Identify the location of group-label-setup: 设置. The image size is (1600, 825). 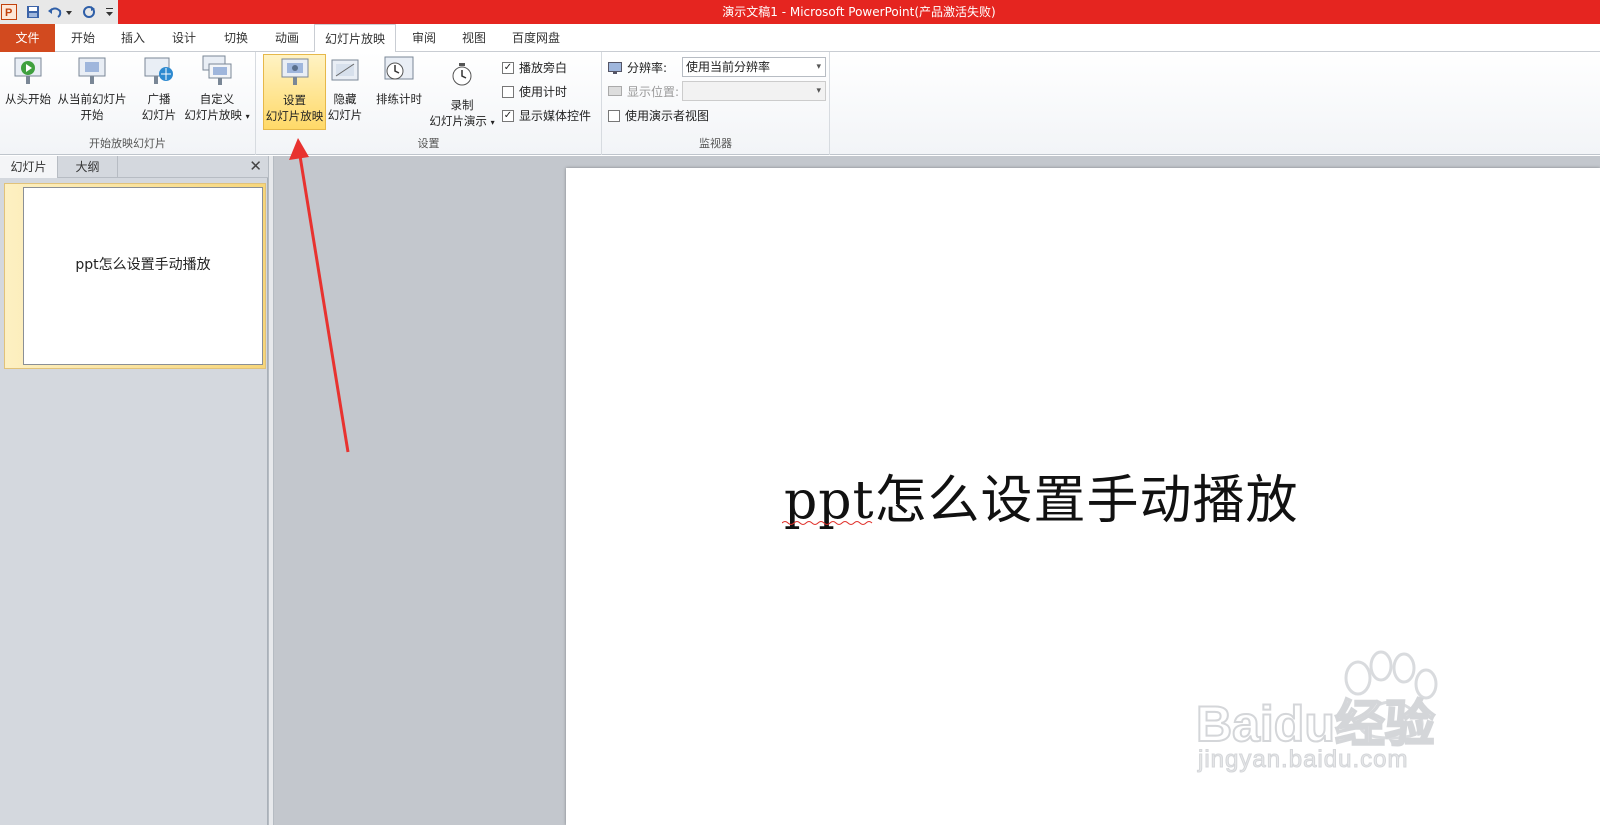
(428, 143).